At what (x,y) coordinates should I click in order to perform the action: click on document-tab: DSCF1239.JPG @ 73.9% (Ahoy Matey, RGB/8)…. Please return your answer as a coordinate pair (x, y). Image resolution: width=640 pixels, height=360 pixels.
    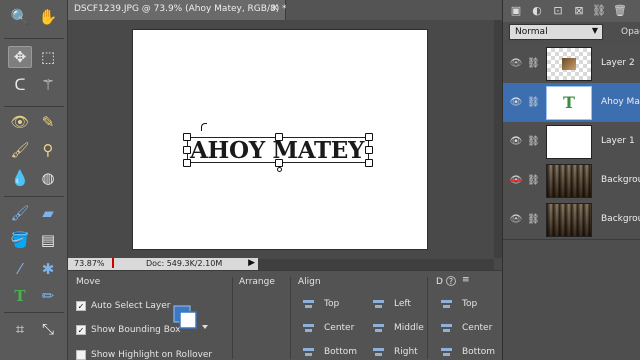
    Looking at the image, I should click on (177, 10).